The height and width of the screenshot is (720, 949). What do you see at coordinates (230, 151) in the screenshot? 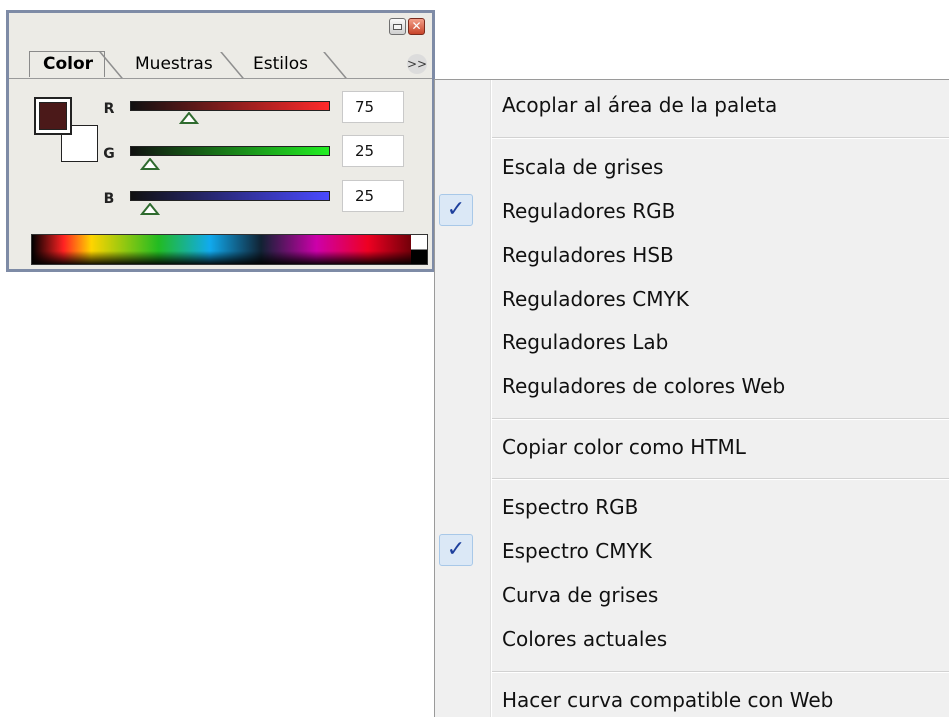
I see `slider-g-track` at bounding box center [230, 151].